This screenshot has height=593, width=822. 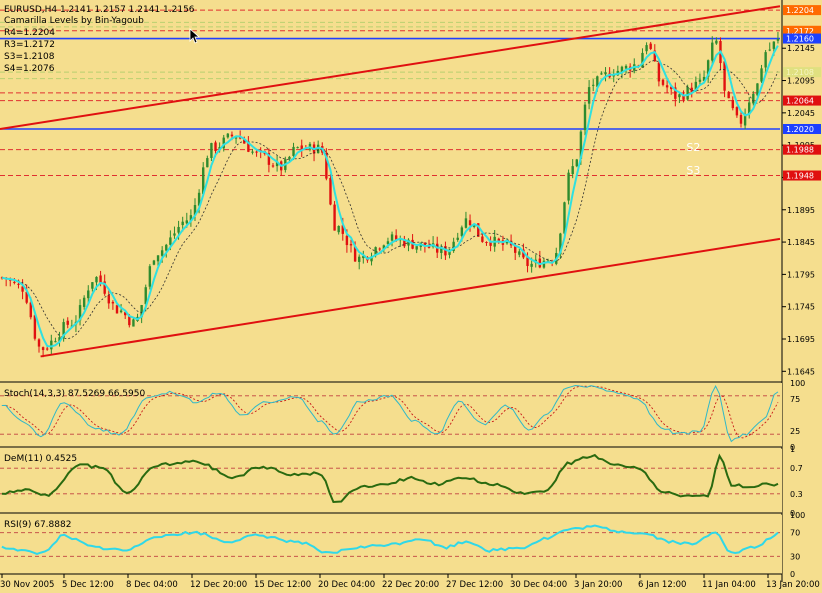 What do you see at coordinates (662, 585) in the screenshot?
I see `time-tick-label: 6 Jan 12:00` at bounding box center [662, 585].